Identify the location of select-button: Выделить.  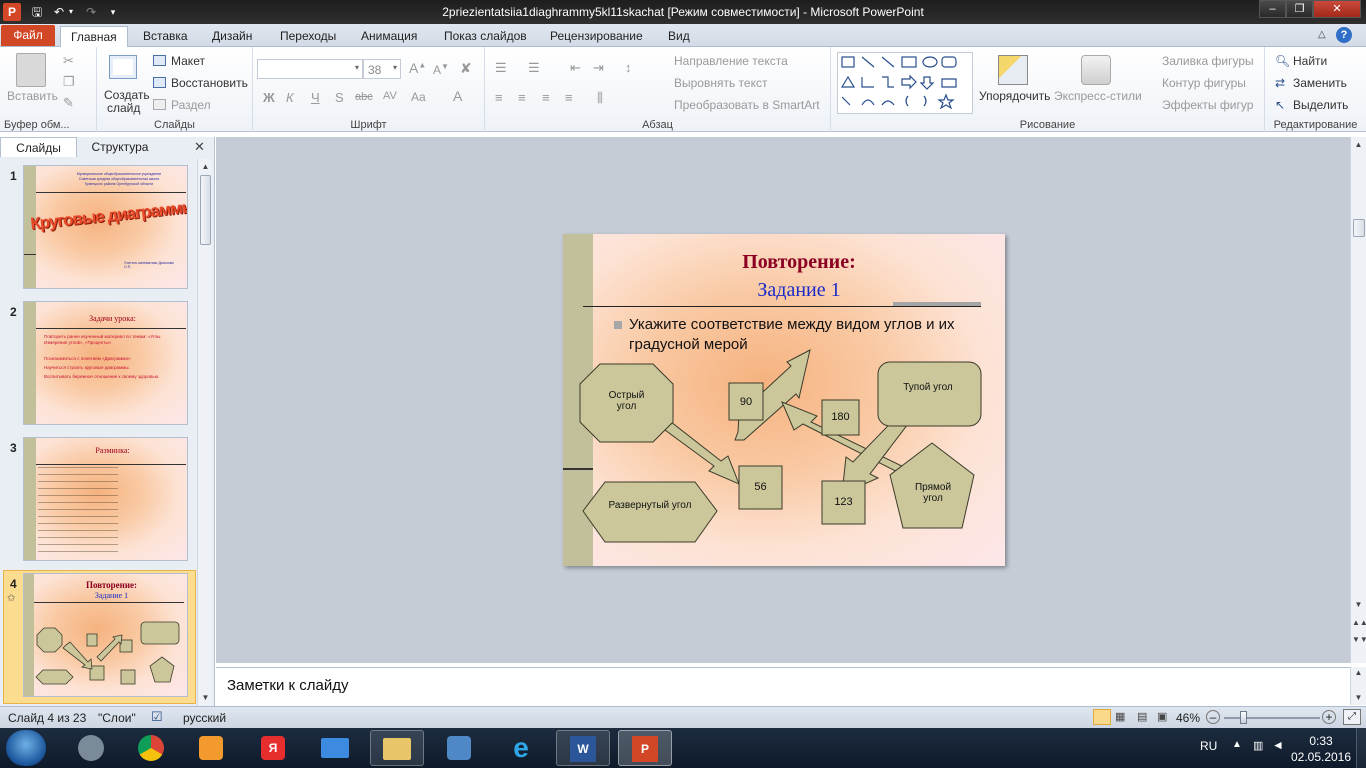
(1311, 105).